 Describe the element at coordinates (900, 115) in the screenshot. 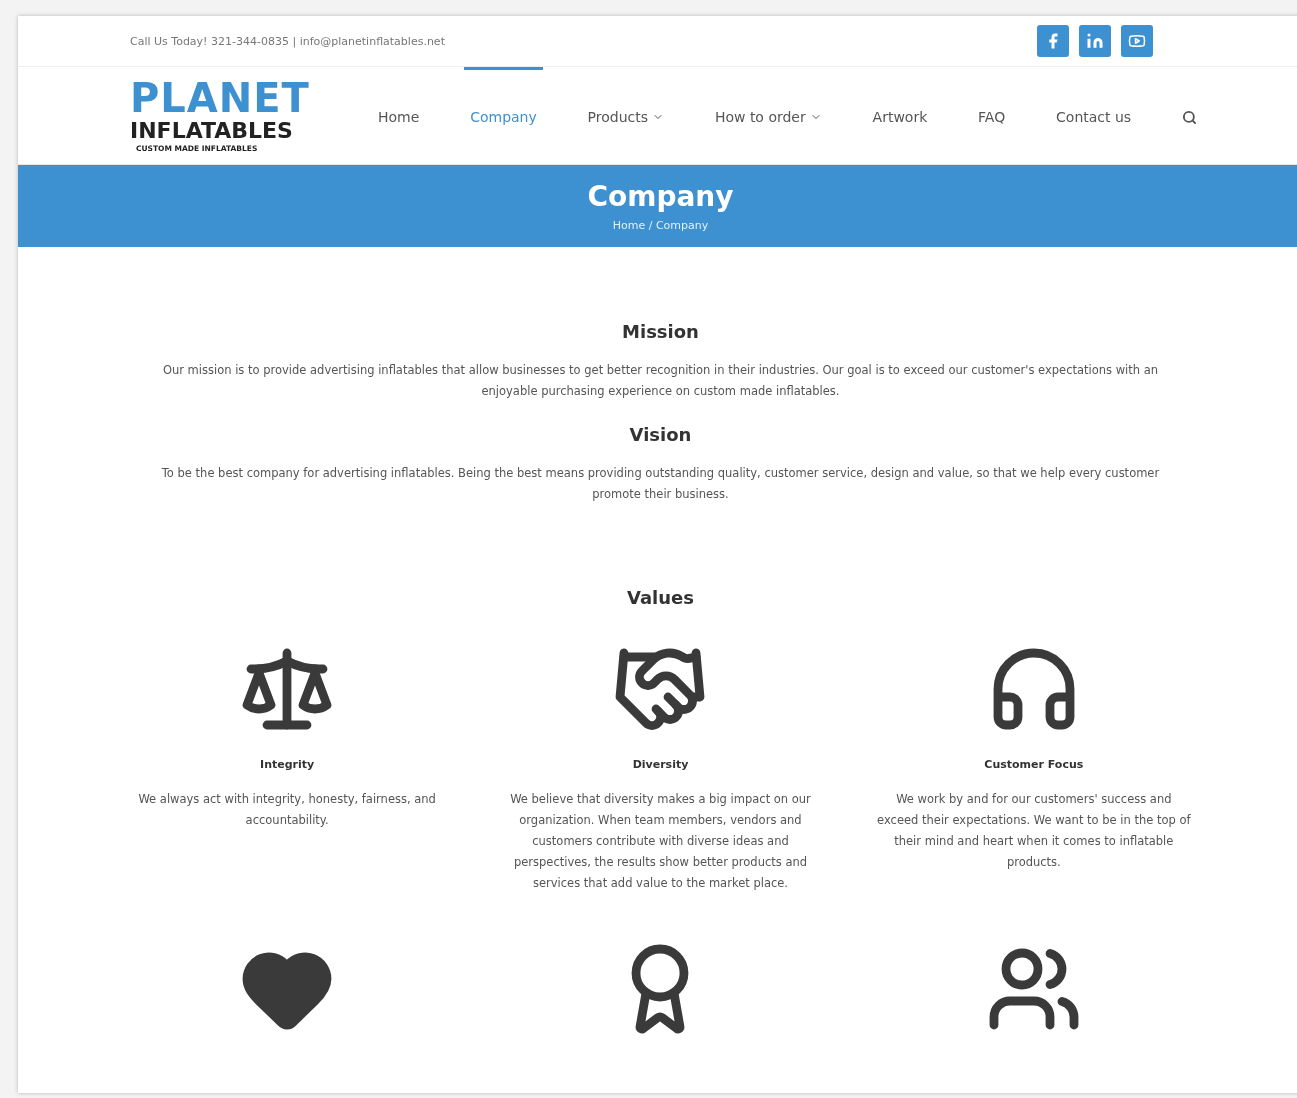

I see `nav-link: Artwork` at that location.